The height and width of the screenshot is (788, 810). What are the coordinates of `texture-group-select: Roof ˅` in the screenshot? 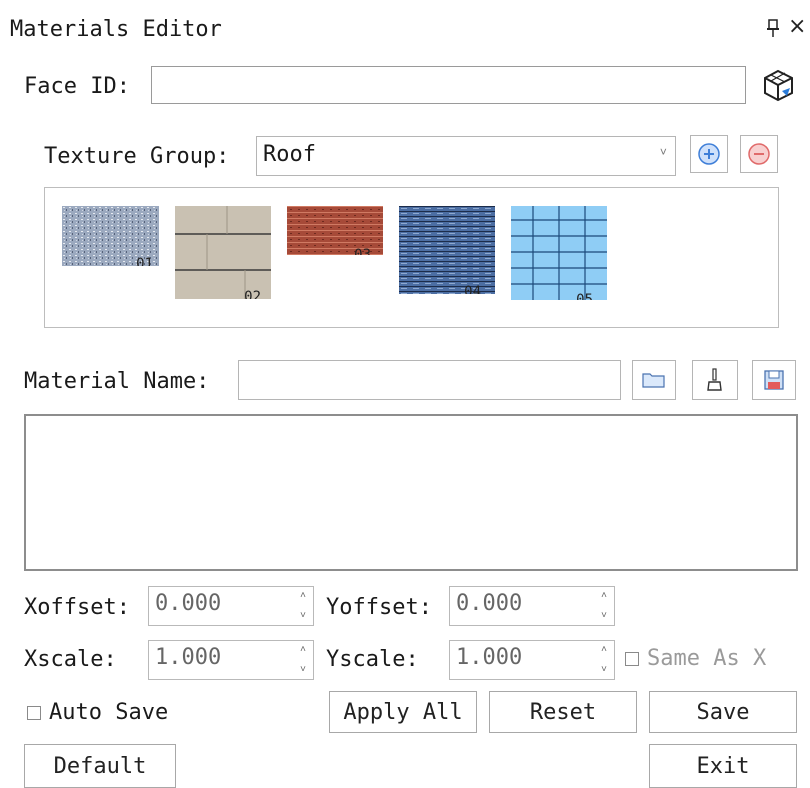 It's located at (466, 156).